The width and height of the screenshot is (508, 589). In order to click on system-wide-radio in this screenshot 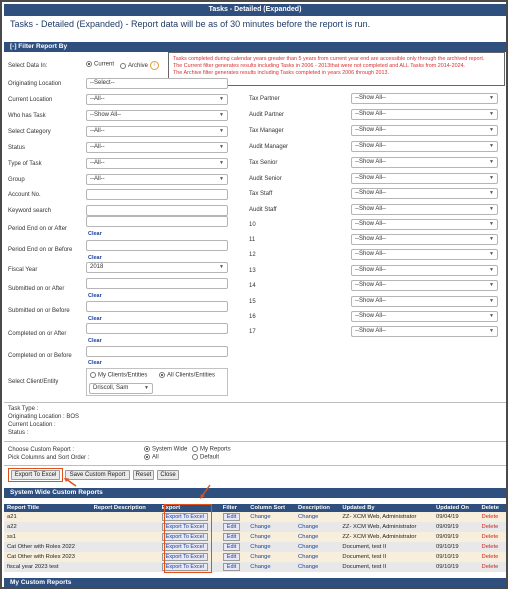, I will do `click(147, 449)`.